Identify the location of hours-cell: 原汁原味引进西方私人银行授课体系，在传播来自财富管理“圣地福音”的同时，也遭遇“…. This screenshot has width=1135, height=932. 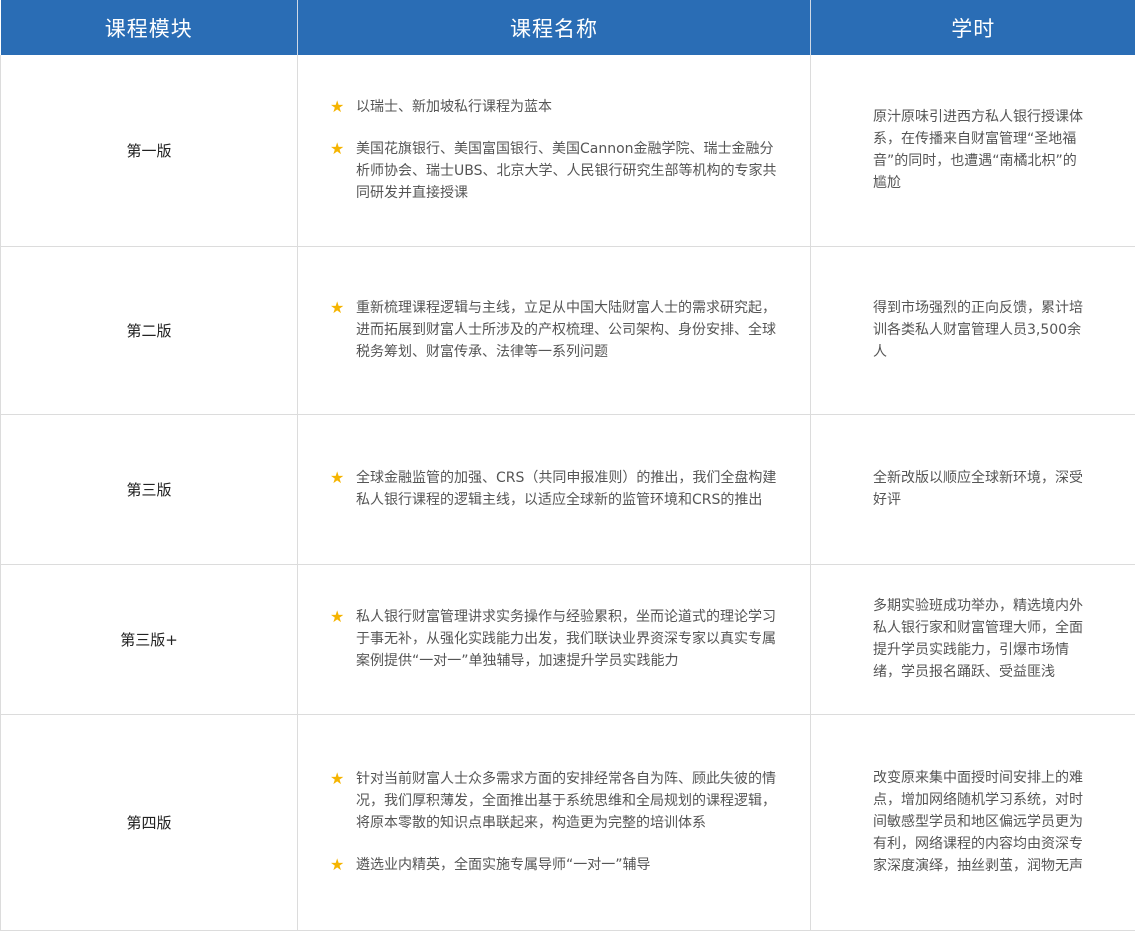
(972, 151).